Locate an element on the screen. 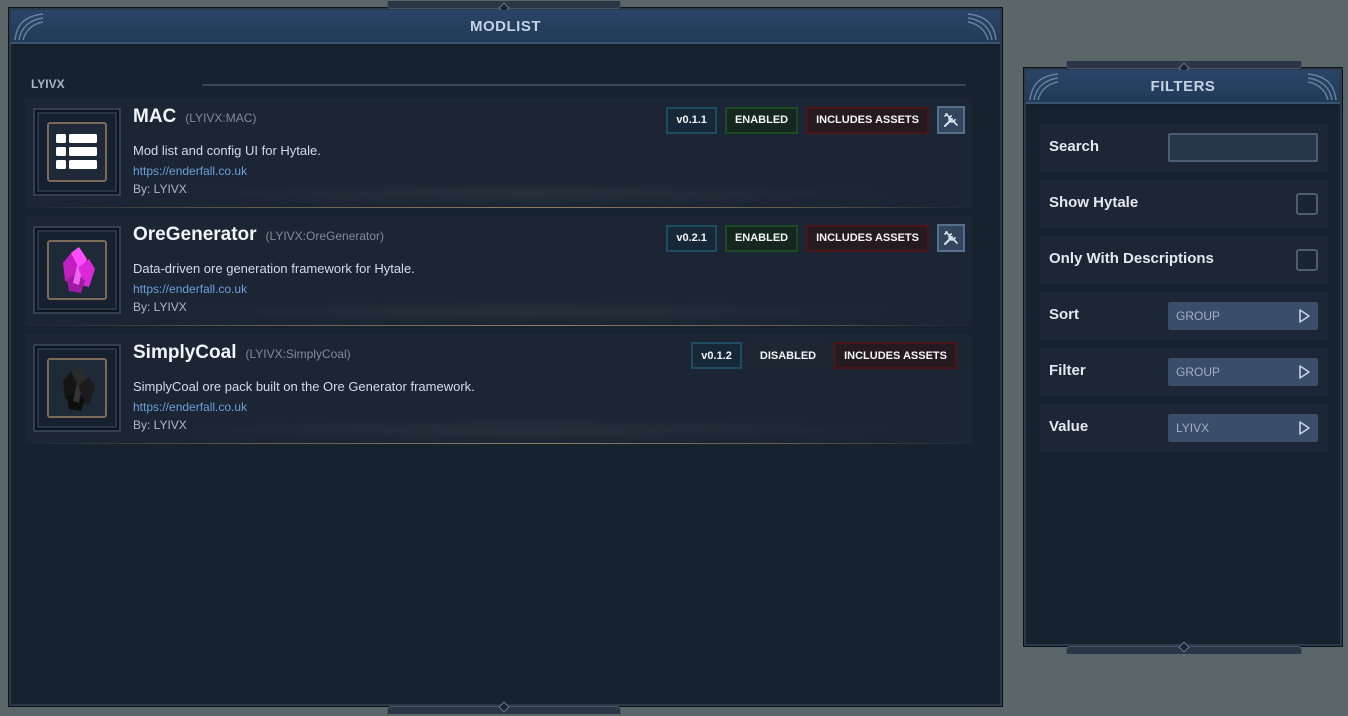  version-badge: v0.2.1 is located at coordinates (691, 238).